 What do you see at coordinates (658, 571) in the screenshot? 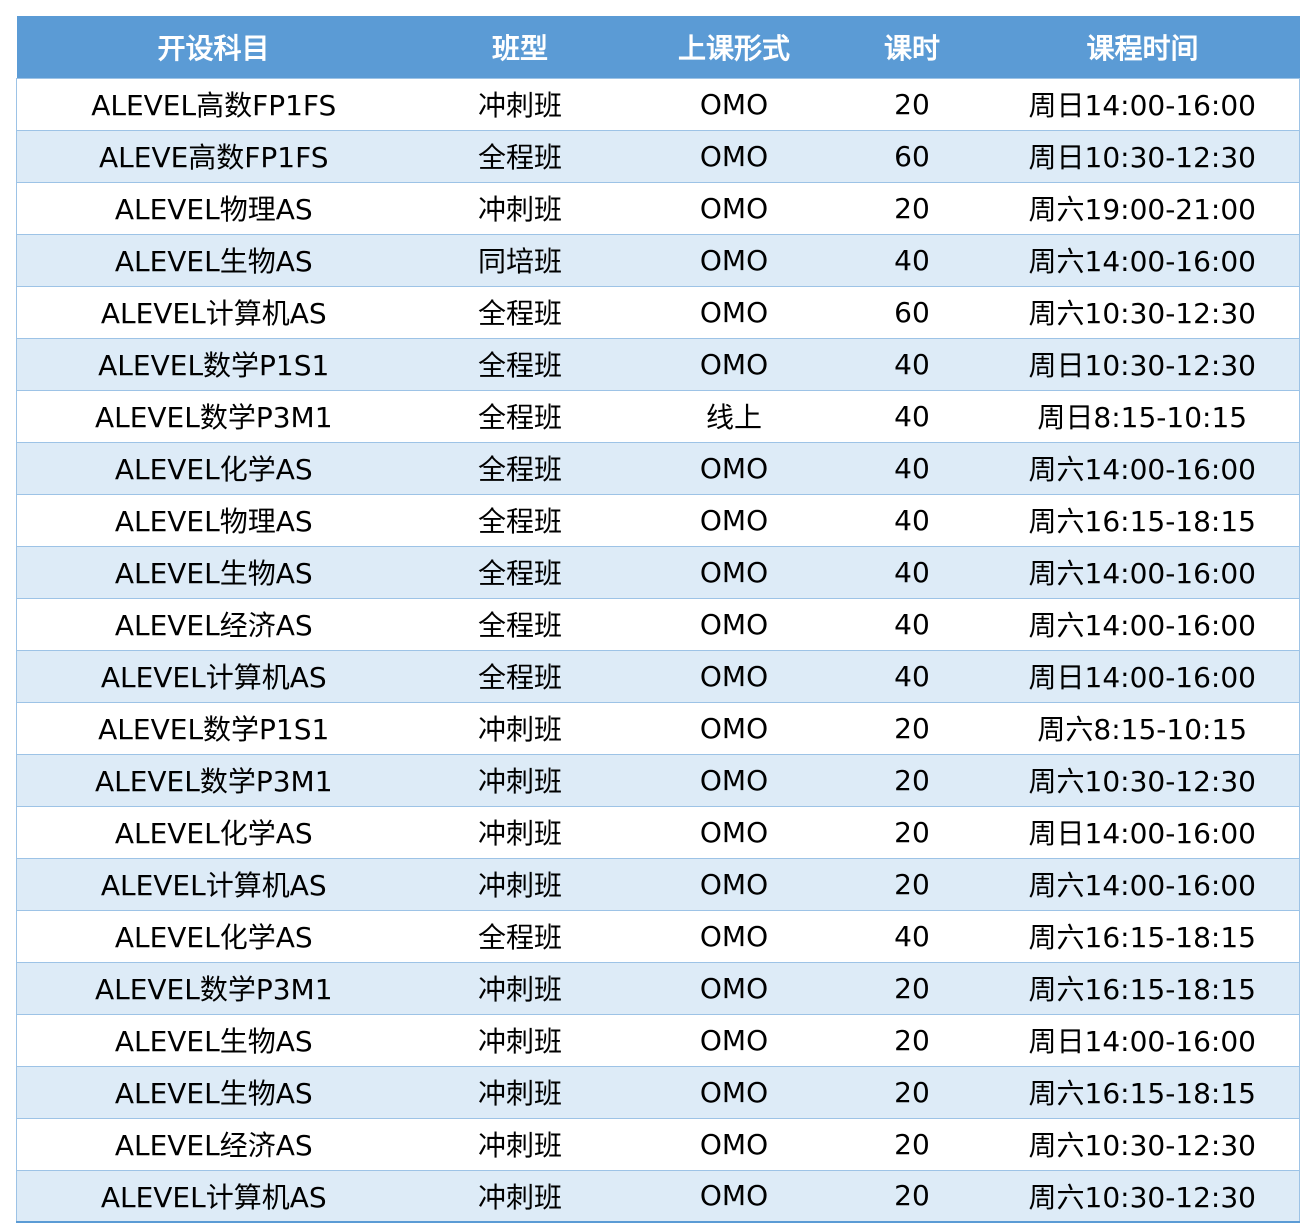
I see `table-row: ALEVEL生物AS 全程班 OMO 40 周六14:00-16:00` at bounding box center [658, 571].